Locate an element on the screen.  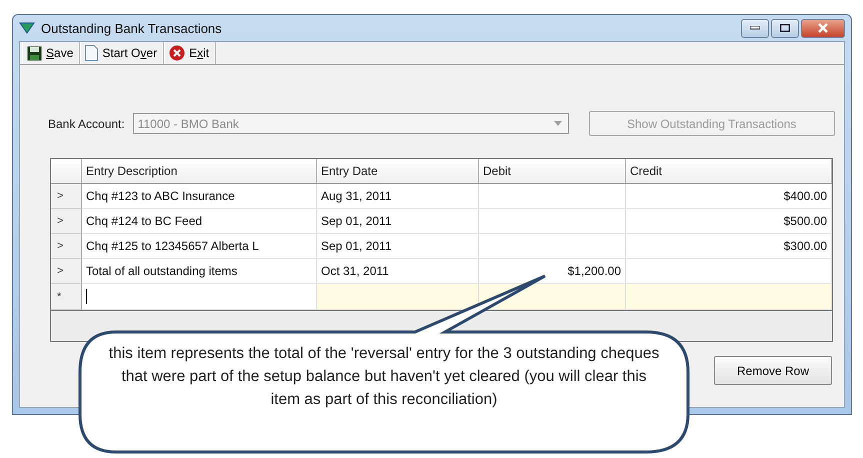
table-cell: Chq #125 to 12345657 Alberta L is located at coordinates (199, 246).